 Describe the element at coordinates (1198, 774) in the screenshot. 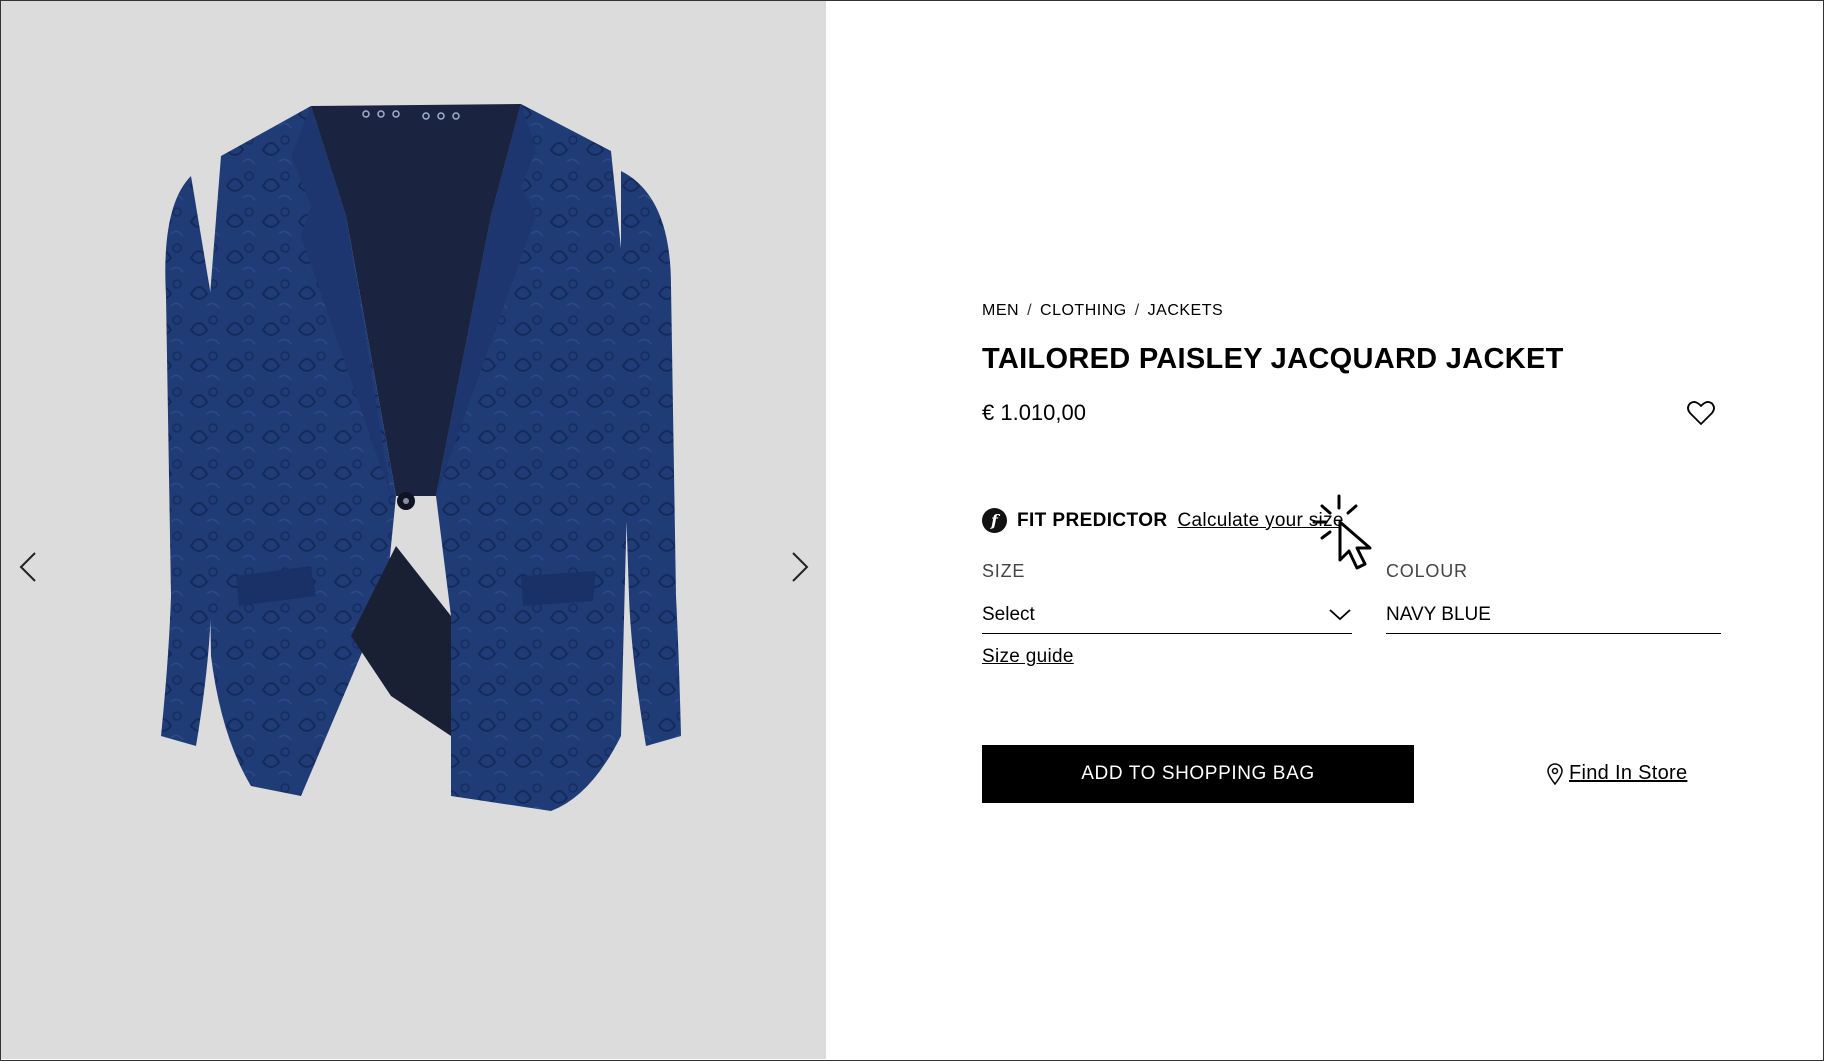

I see `add-to-bag-button: ADD TO SHOPPING BAG` at that location.